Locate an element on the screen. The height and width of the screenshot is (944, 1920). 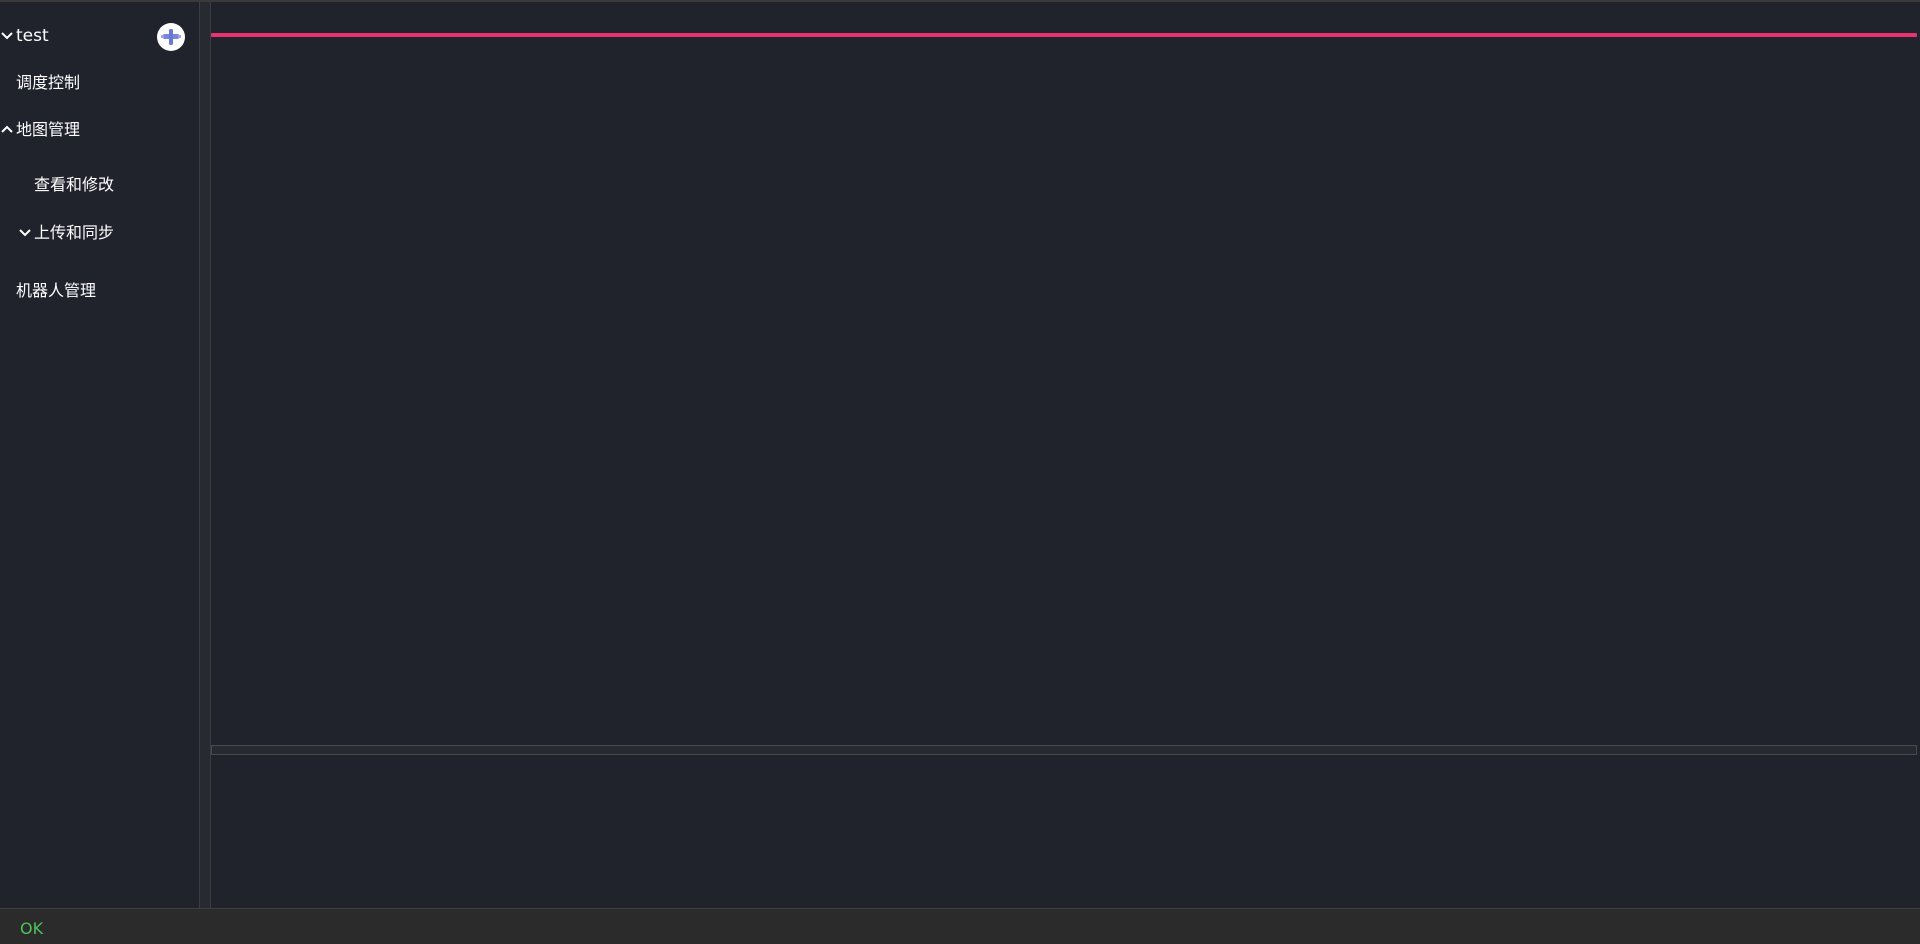
sidebar-item-label: 上传和同步 is located at coordinates (74, 232).